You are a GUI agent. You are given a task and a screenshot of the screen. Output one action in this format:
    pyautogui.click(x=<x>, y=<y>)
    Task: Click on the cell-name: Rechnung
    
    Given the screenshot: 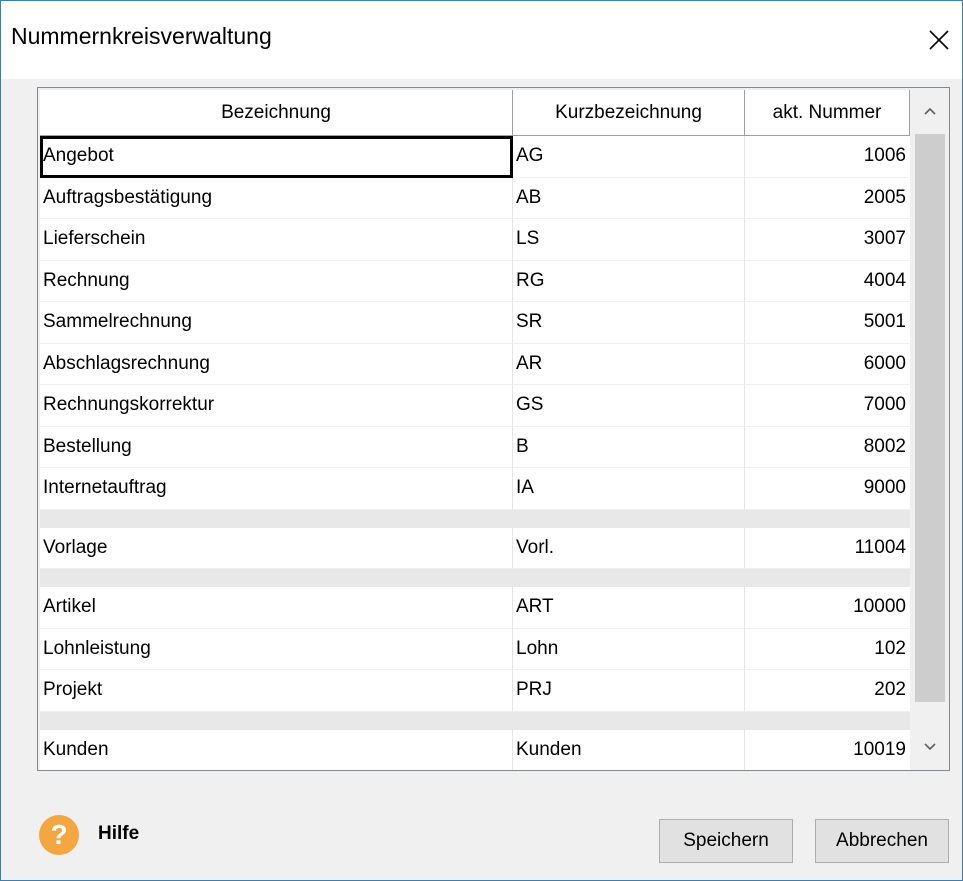 What is the action you would take?
    pyautogui.click(x=276, y=281)
    